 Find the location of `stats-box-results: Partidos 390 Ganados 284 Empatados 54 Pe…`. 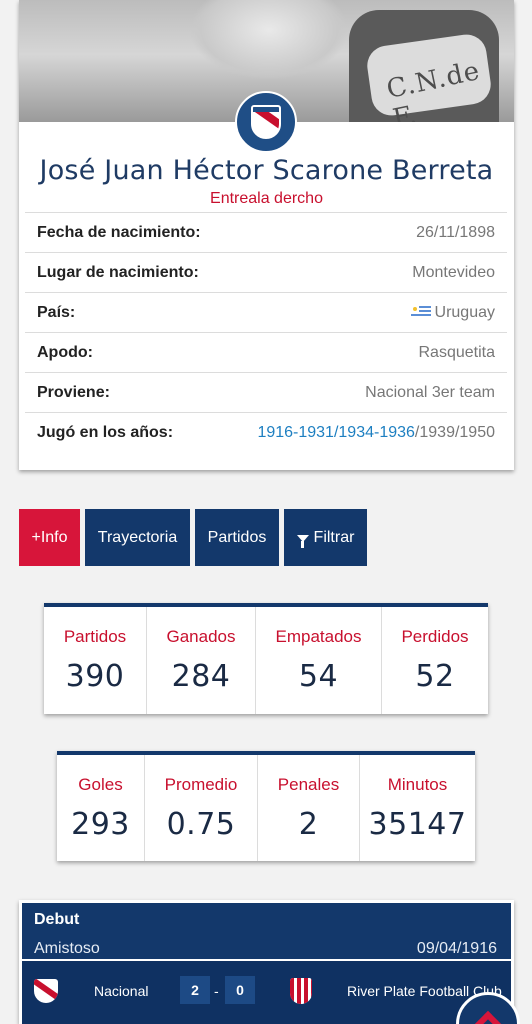

stats-box-results: Partidos 390 Ganados 284 Empatados 54 Pe… is located at coordinates (266, 658).